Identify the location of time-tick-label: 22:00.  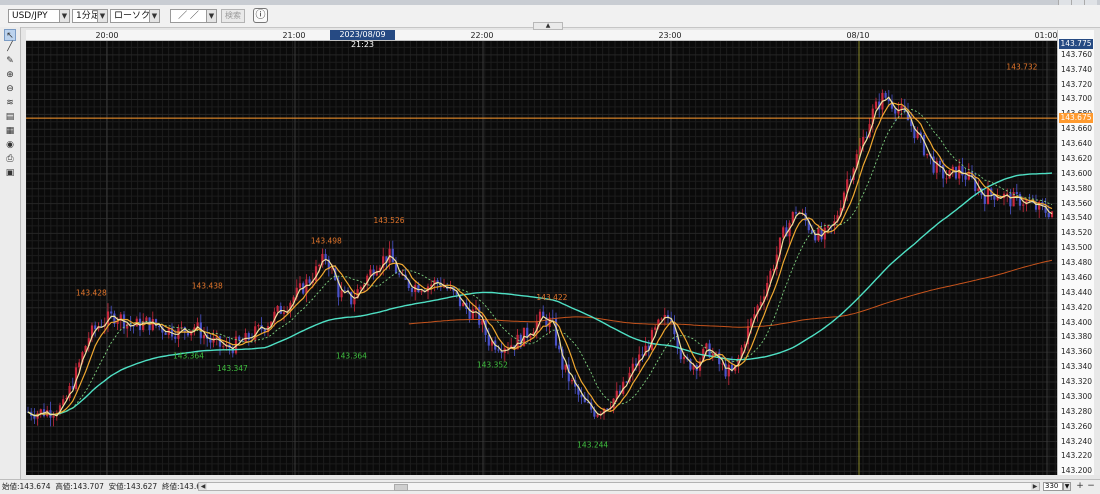
(482, 35).